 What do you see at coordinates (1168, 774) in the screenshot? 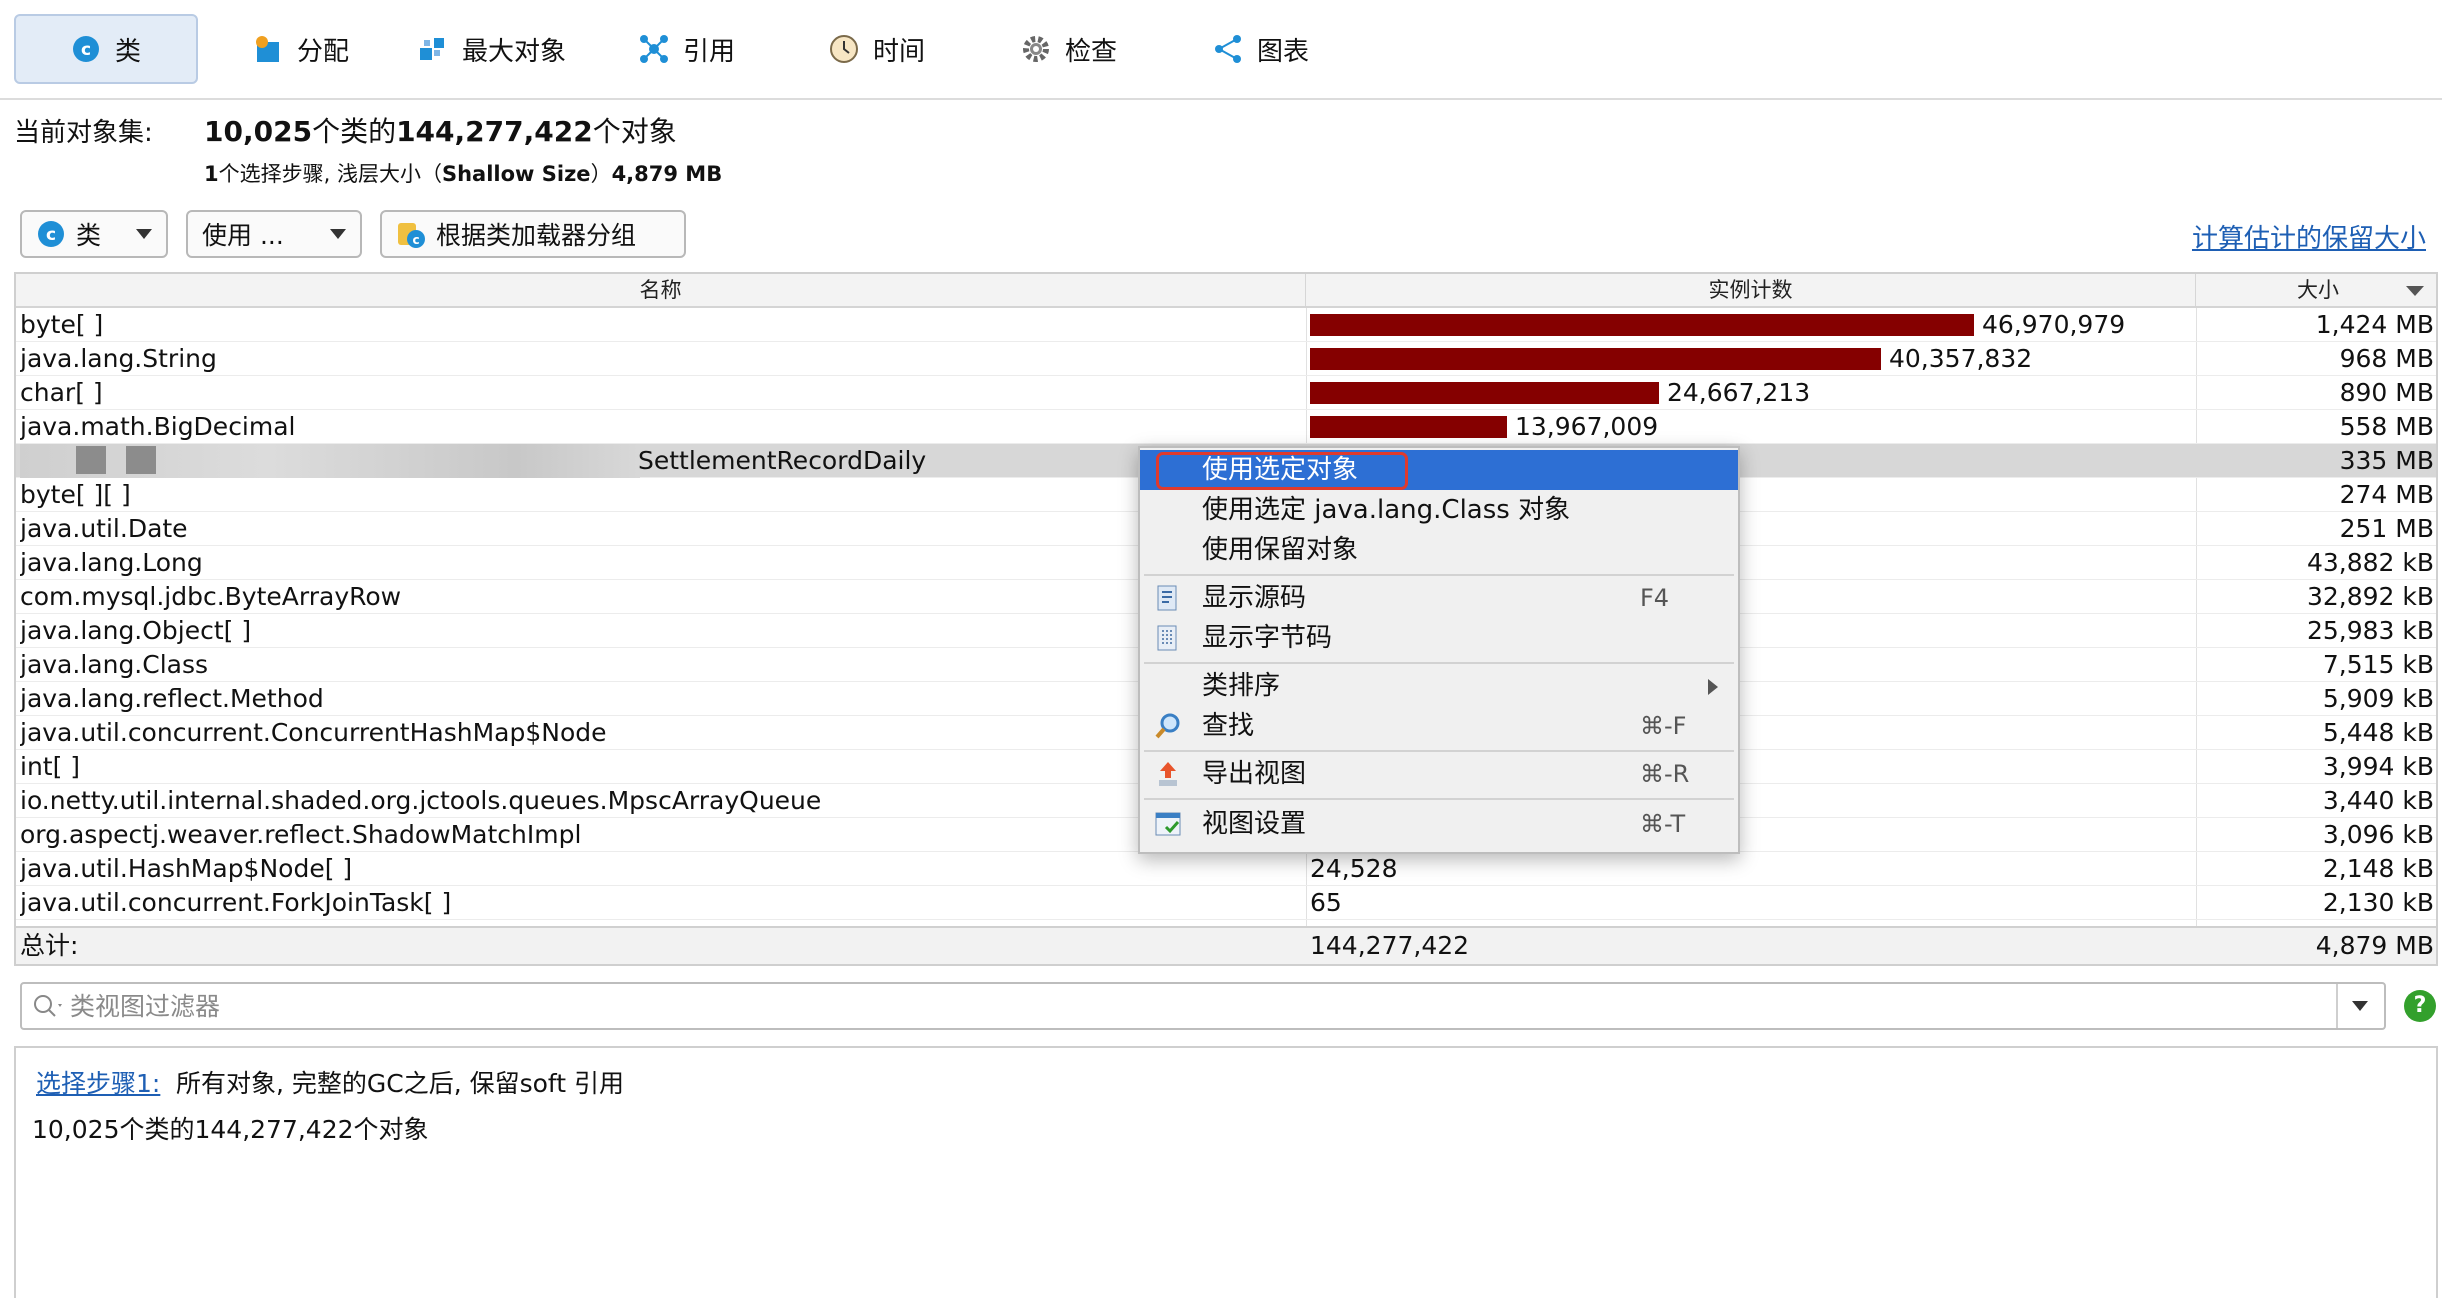
I see `export-icon` at bounding box center [1168, 774].